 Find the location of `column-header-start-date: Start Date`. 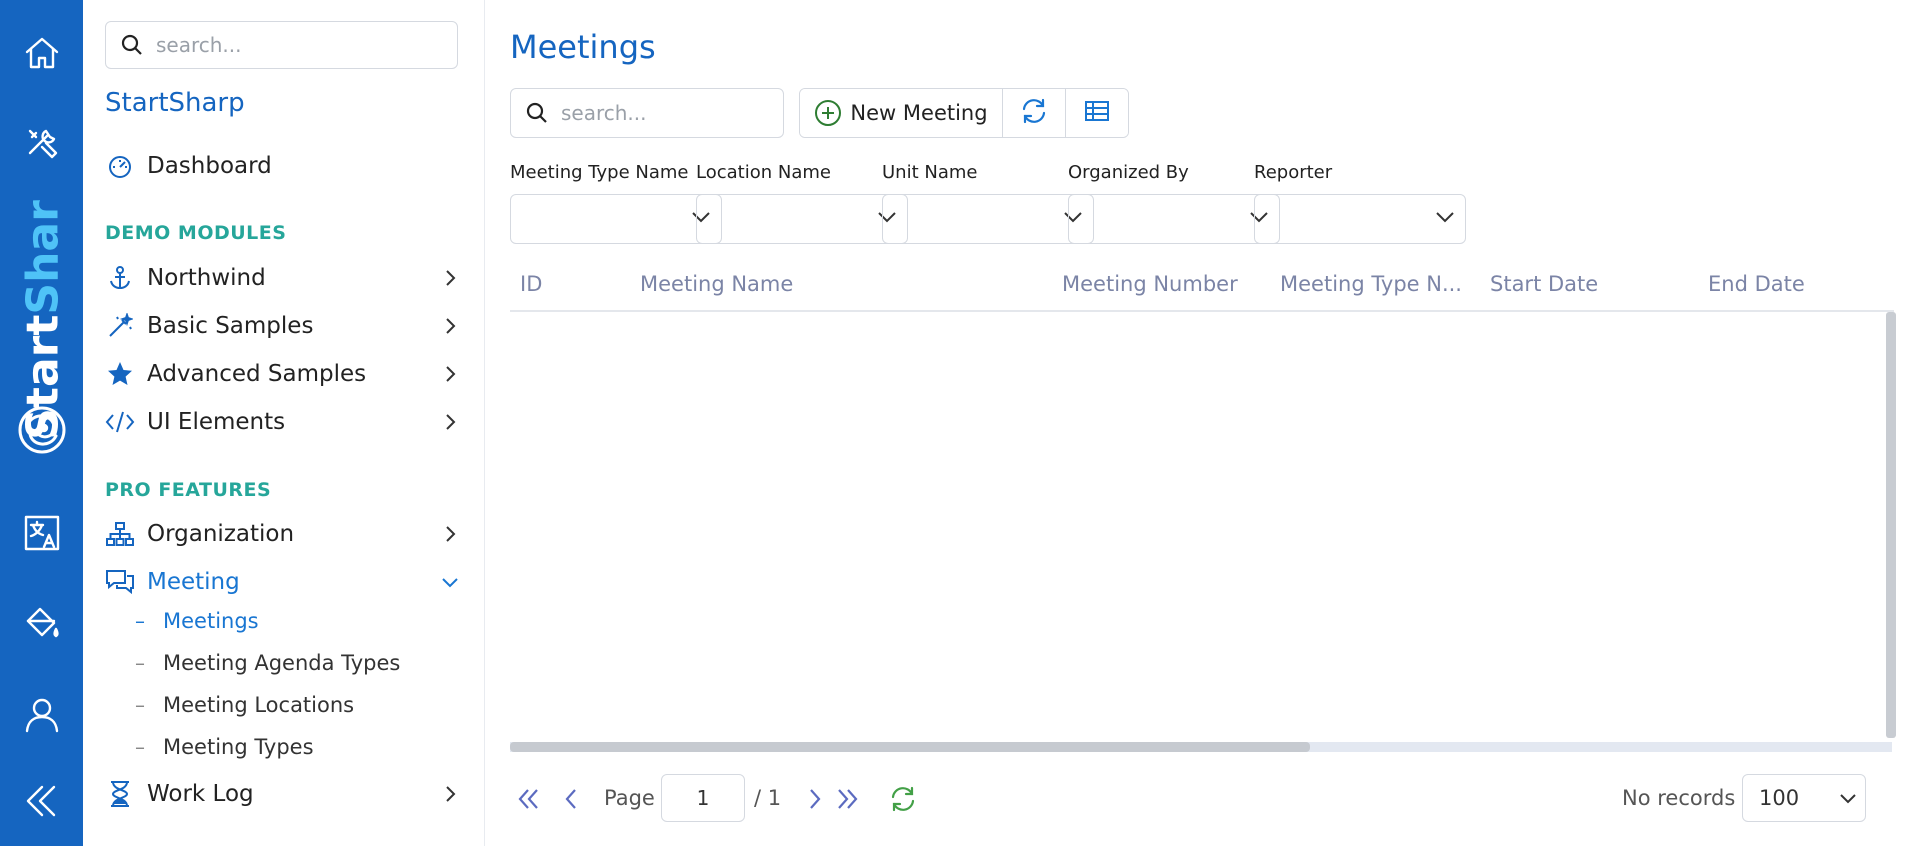

column-header-start-date: Start Date is located at coordinates (1544, 284).